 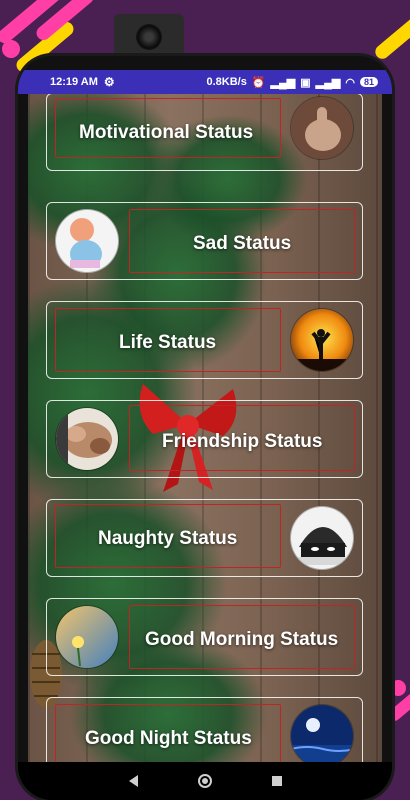 I want to click on nav-bar, so click(x=205, y=781).